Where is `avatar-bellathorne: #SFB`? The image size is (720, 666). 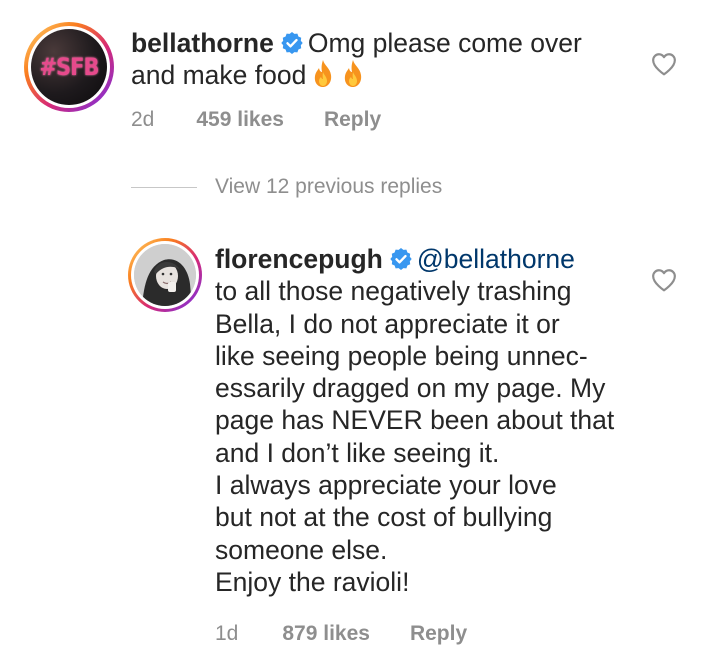 avatar-bellathorne: #SFB is located at coordinates (69, 67).